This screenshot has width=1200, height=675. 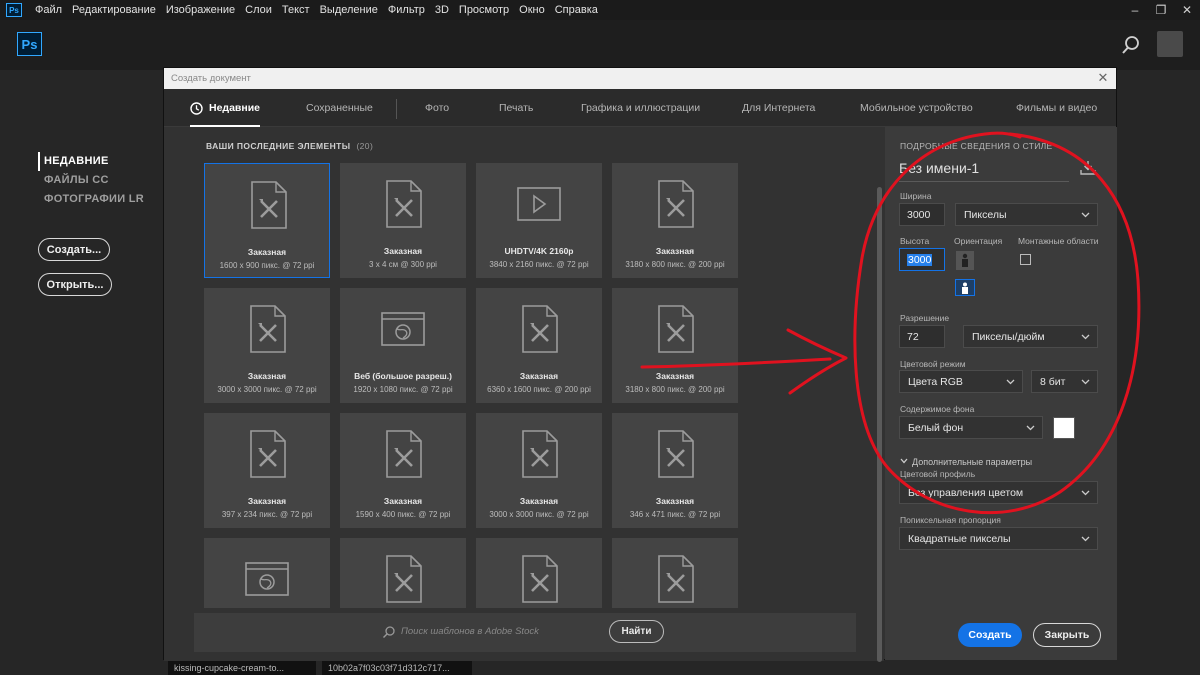 What do you see at coordinates (278, 146) in the screenshot?
I see `recent-heading-text: ВАШИ ПОСЛЕДНИЕ ЭЛЕМЕНТЫ` at bounding box center [278, 146].